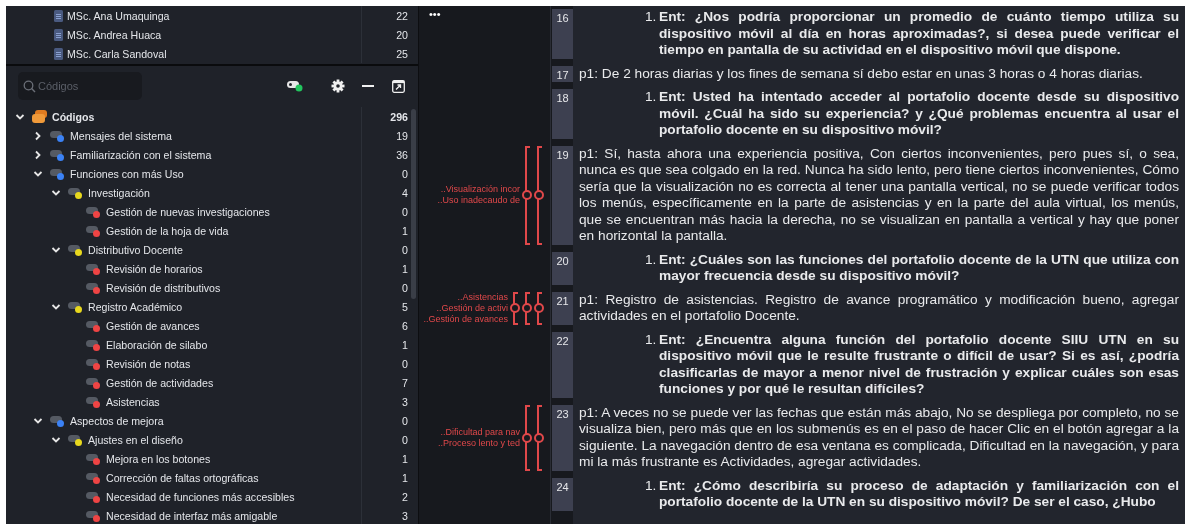 The height and width of the screenshot is (524, 1189). I want to click on code-count: 7, so click(389, 382).